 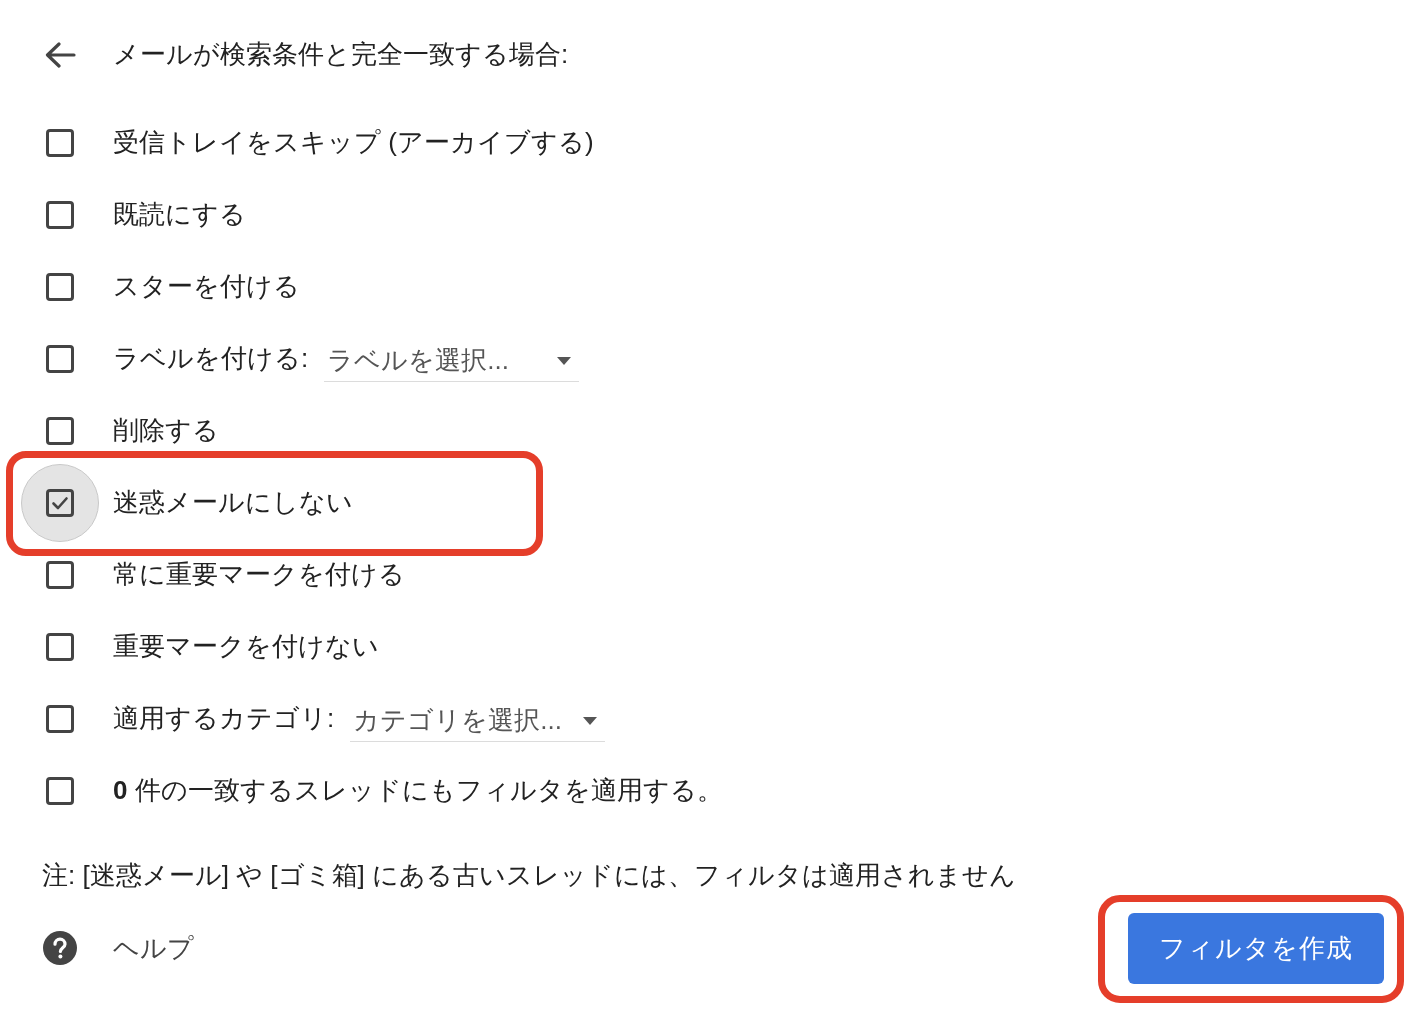 I want to click on option-label: 重要マークを付けない, so click(x=246, y=647).